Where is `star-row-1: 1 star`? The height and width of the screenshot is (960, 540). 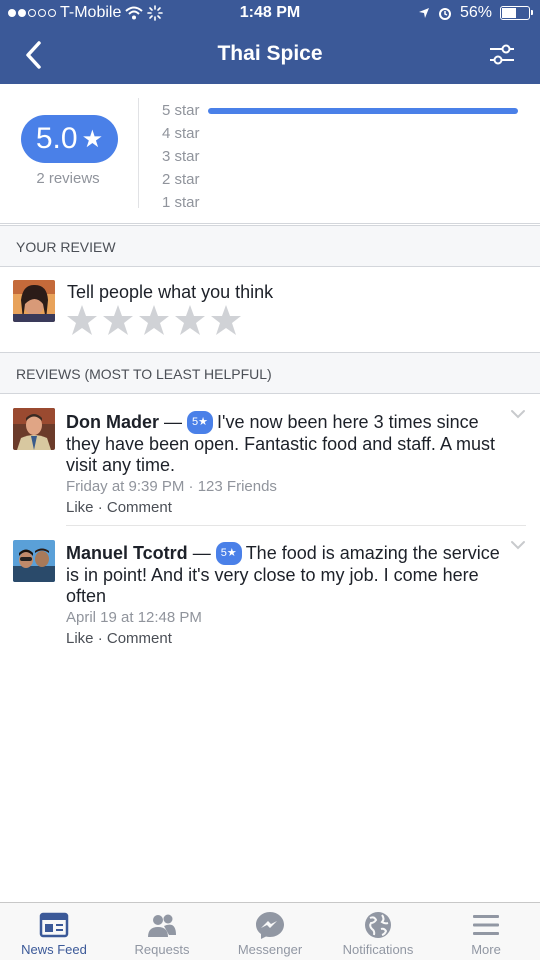 star-row-1: 1 star is located at coordinates (342, 202).